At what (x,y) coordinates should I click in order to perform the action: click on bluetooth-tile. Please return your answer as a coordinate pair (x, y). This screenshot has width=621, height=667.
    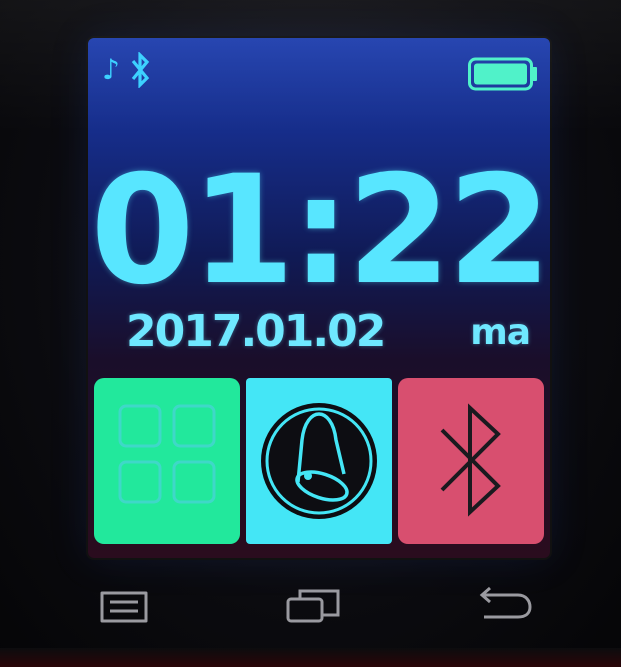
    Looking at the image, I should click on (471, 461).